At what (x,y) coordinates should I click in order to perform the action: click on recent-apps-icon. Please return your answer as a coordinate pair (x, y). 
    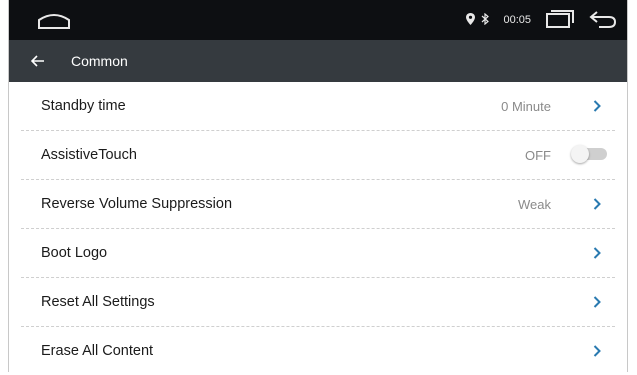
    Looking at the image, I should click on (560, 20).